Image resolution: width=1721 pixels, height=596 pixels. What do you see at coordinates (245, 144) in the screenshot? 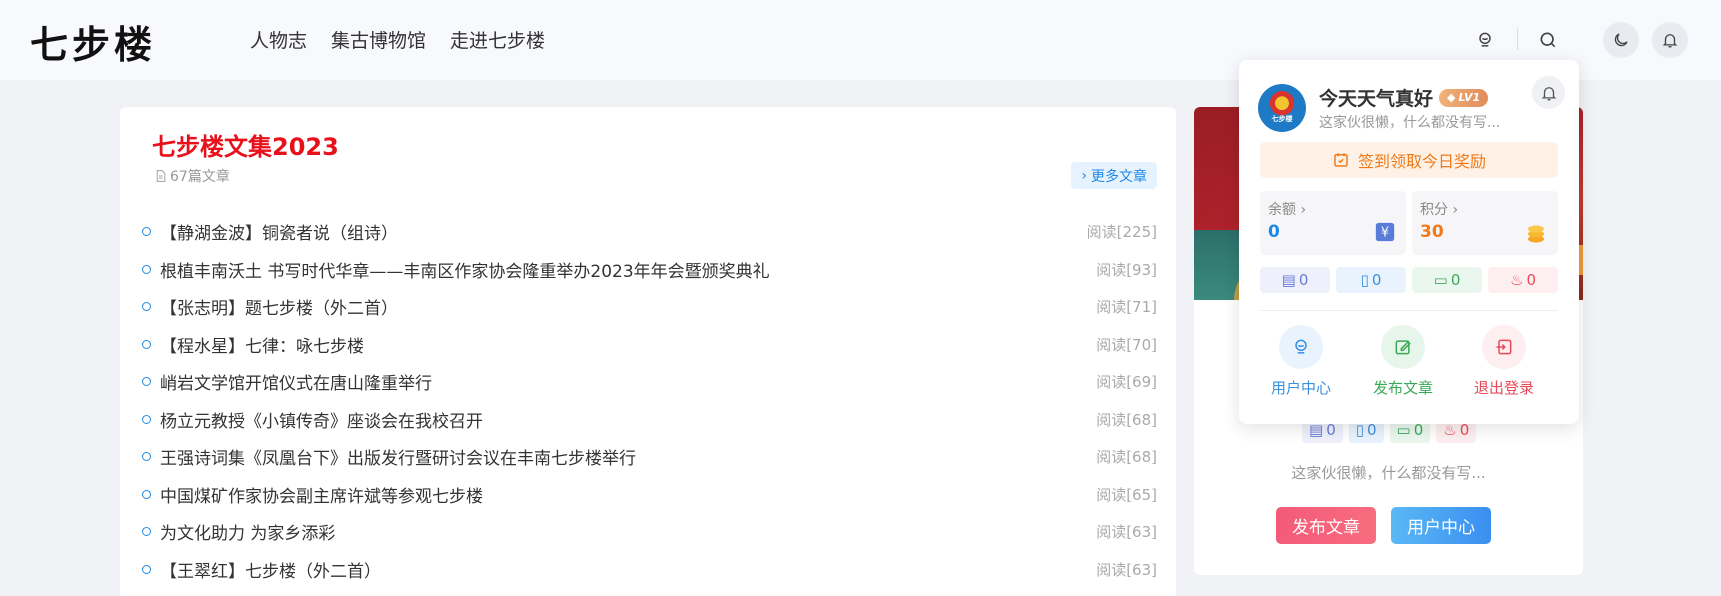
I see `collection-title: 七步楼文集2023` at bounding box center [245, 144].